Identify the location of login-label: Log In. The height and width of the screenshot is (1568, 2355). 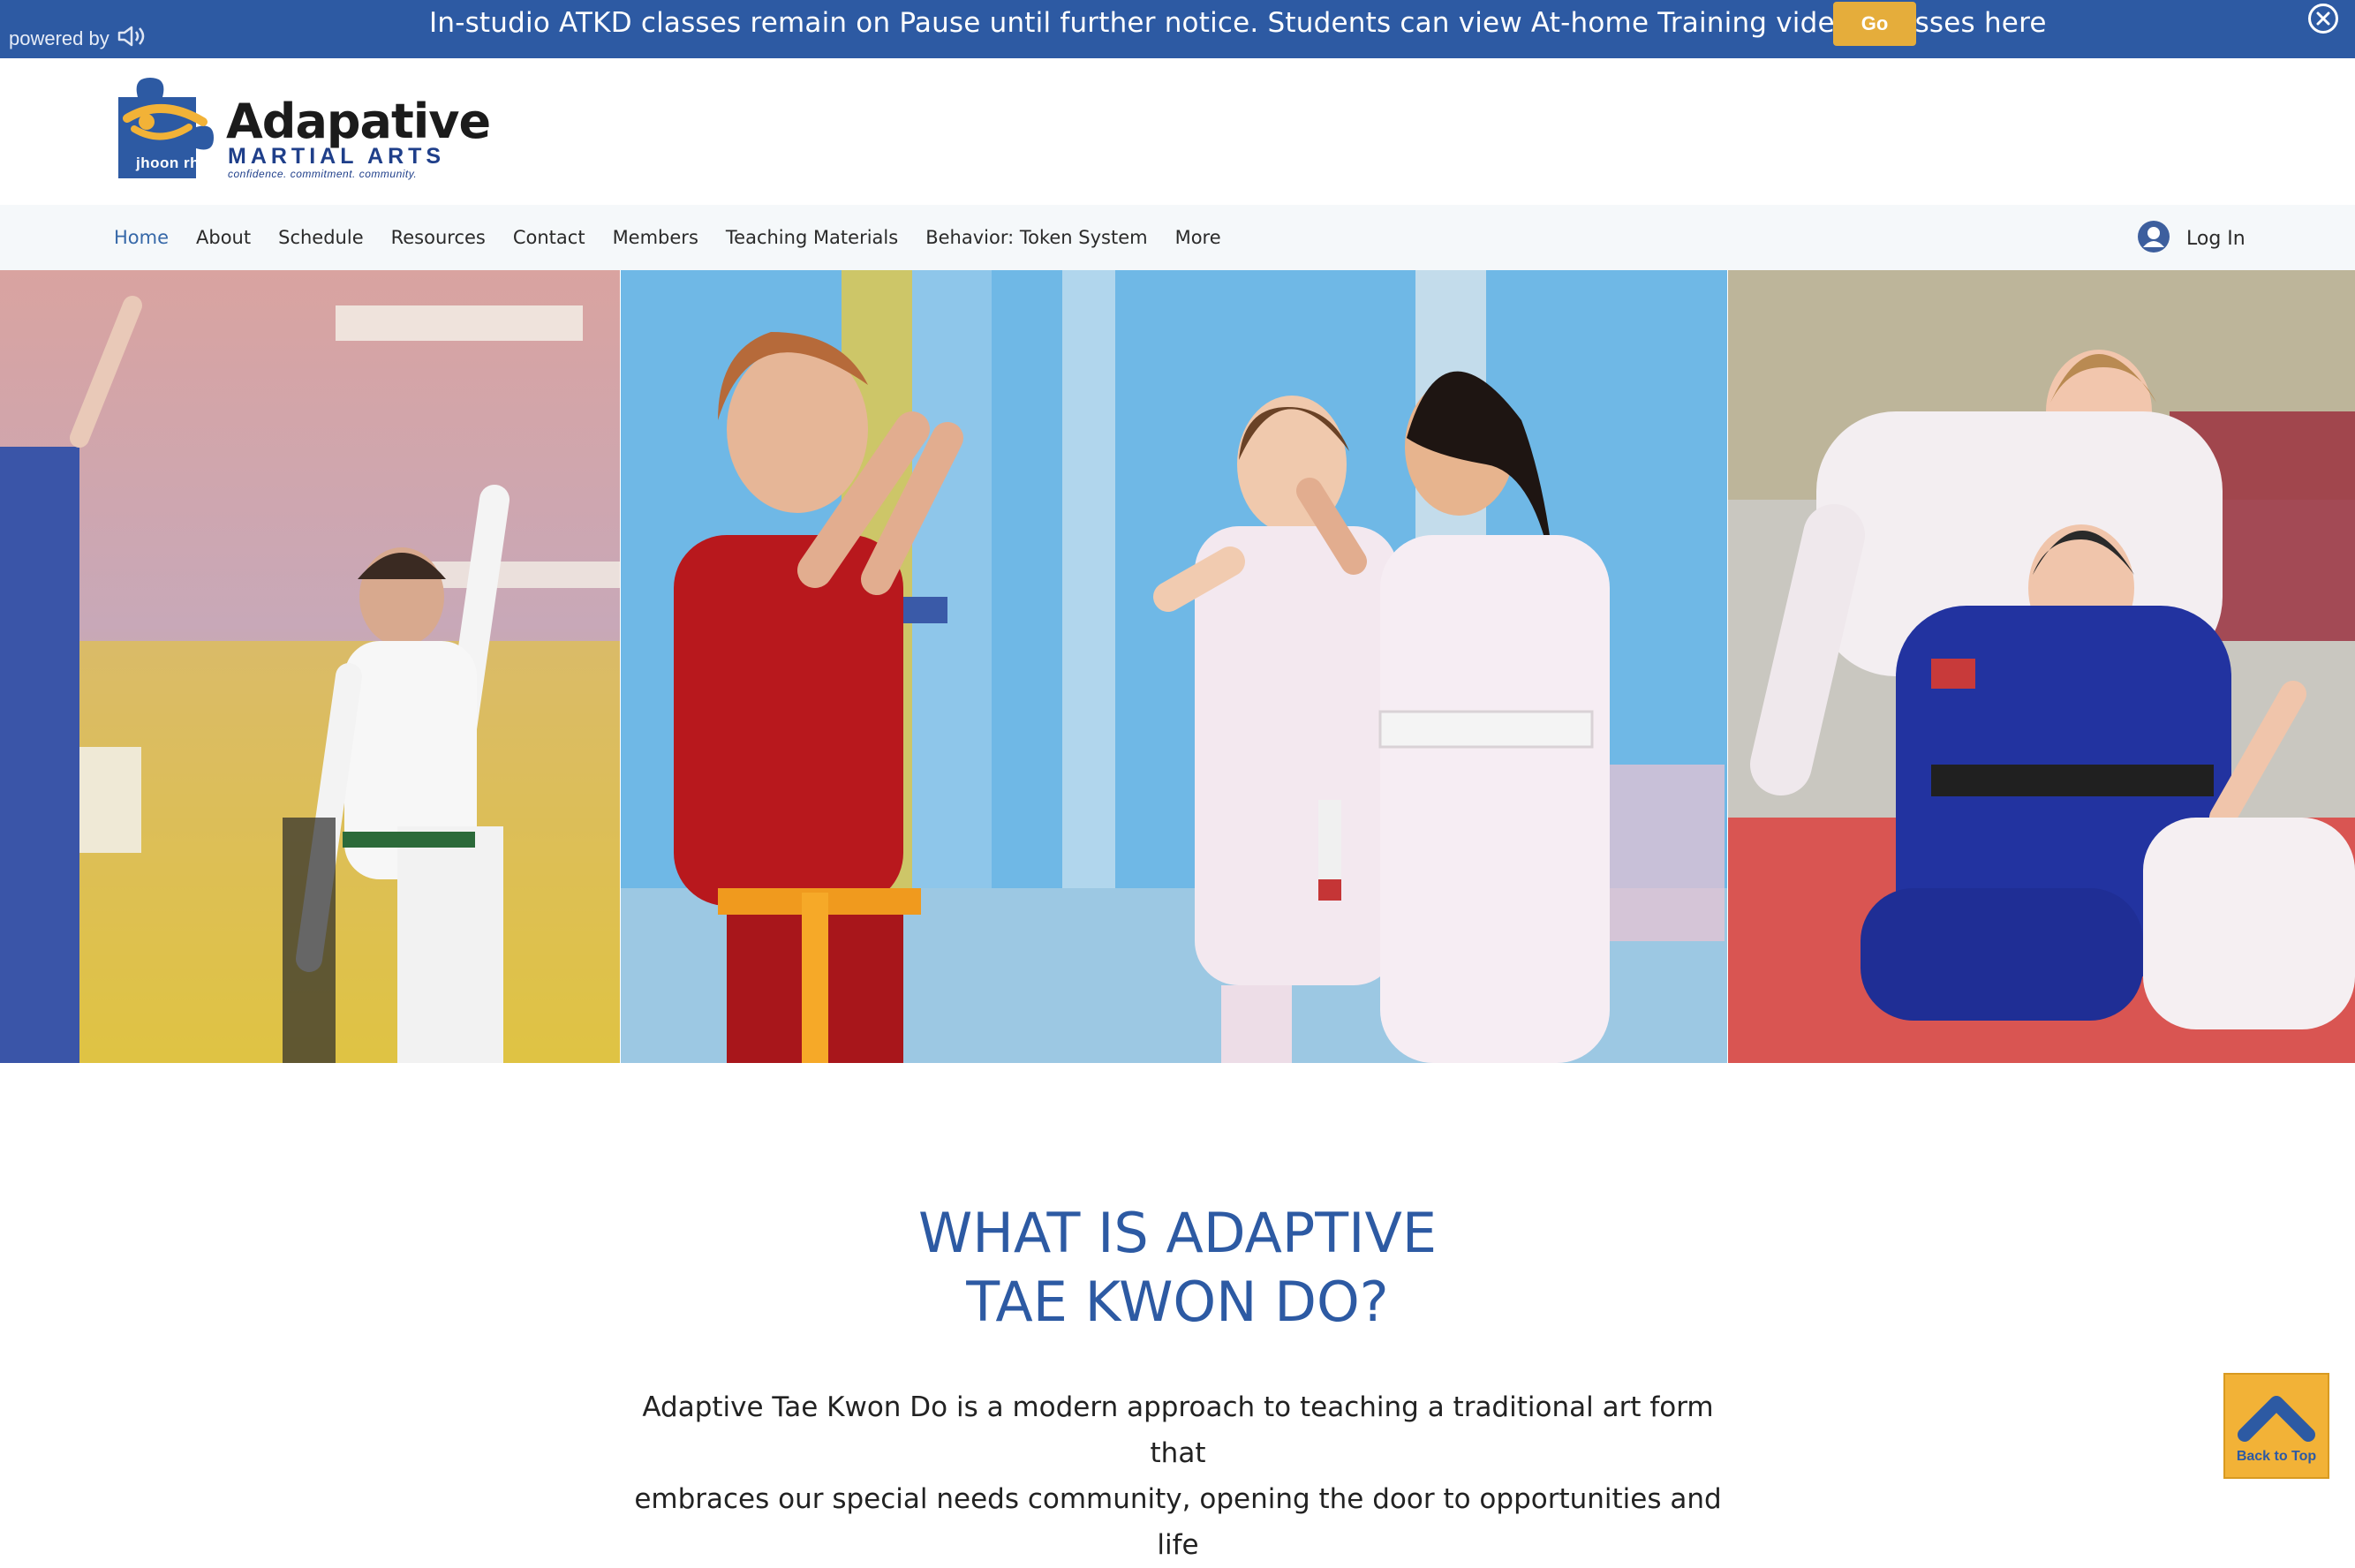
(2216, 239).